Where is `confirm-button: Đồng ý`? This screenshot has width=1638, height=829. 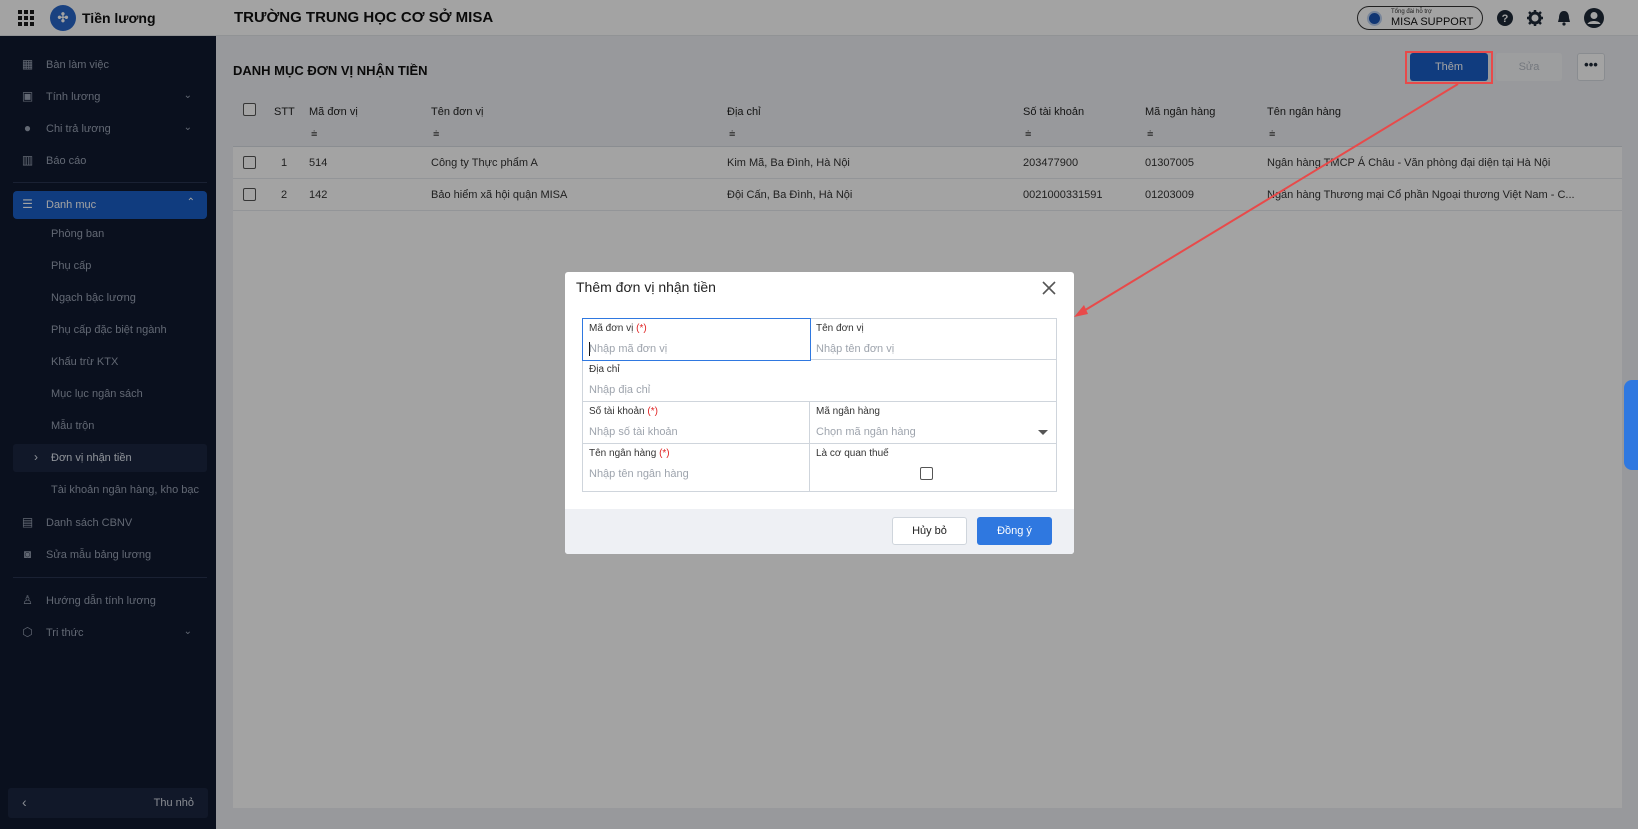
confirm-button: Đồng ý is located at coordinates (1014, 531).